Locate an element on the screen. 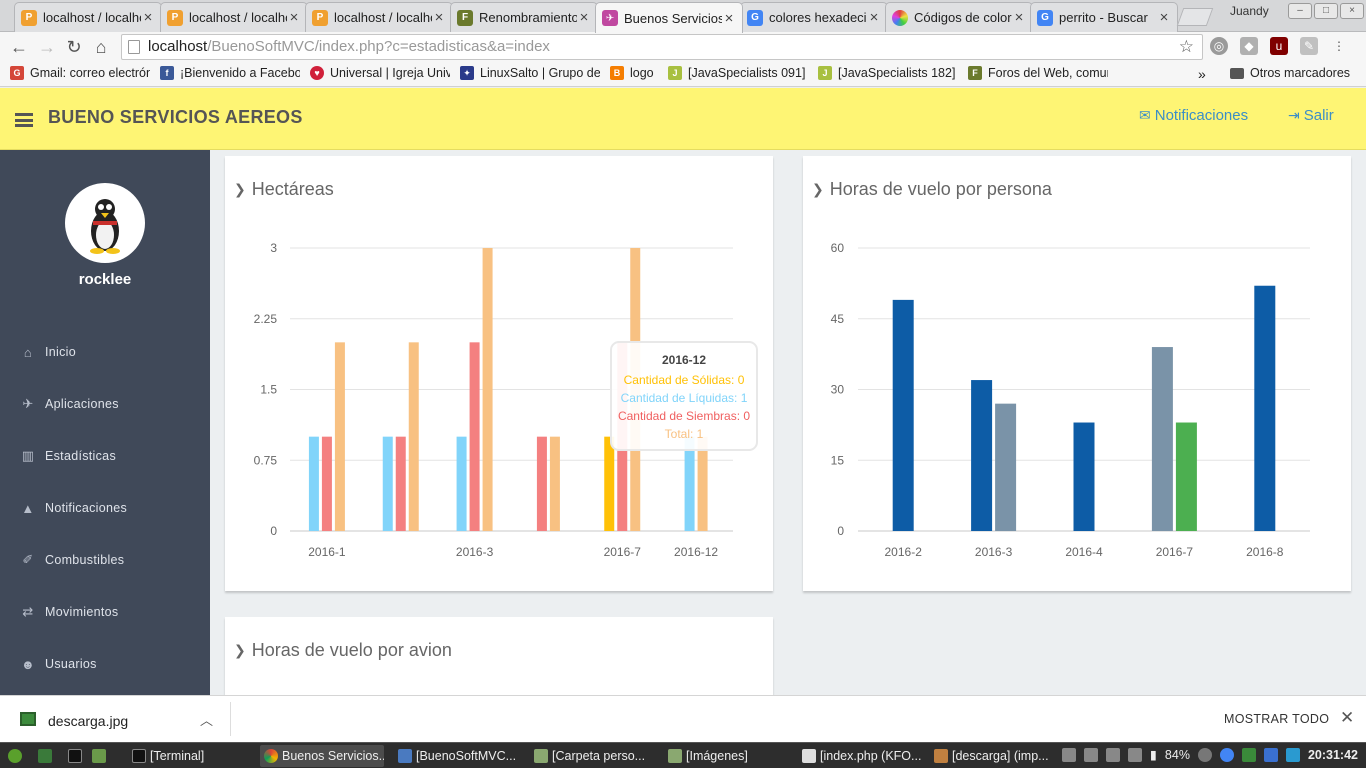 Image resolution: width=1366 pixels, height=768 pixels. back-icon: ← is located at coordinates (19, 47).